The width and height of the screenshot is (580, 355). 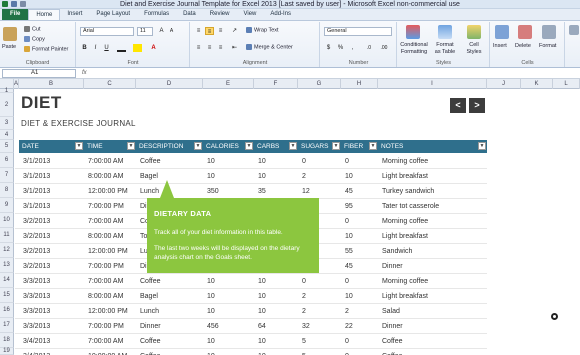 What do you see at coordinates (7, 205) in the screenshot?
I see `row-header-9: 9` at bounding box center [7, 205].